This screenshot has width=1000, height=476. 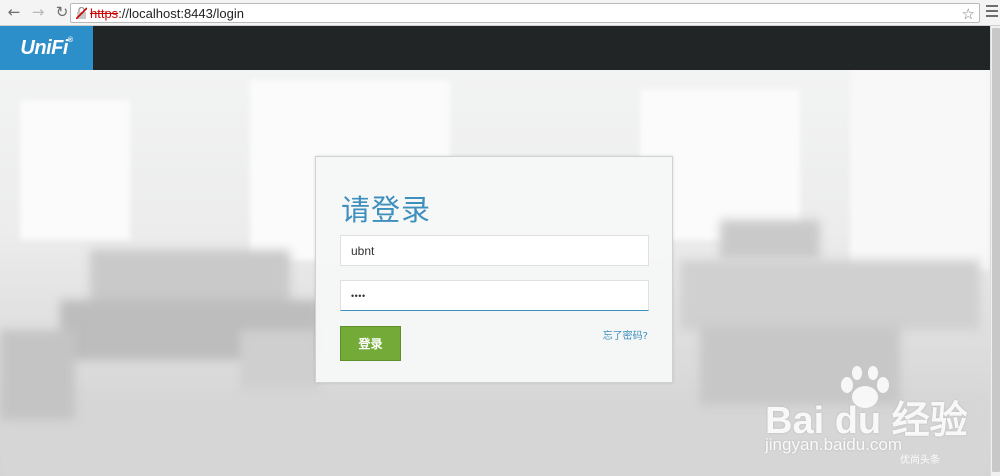 What do you see at coordinates (358, 295) in the screenshot?
I see `password-value: ••••` at bounding box center [358, 295].